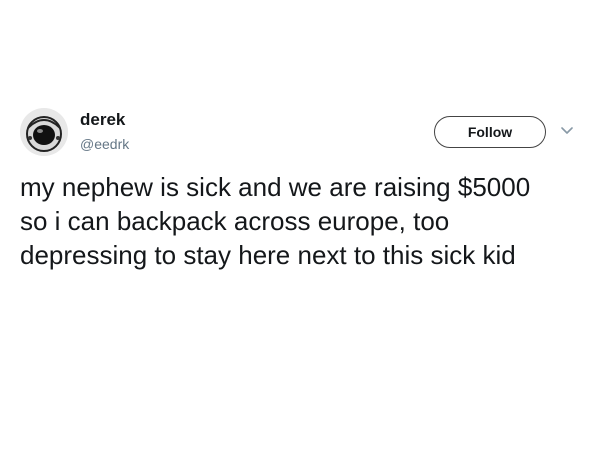 The height and width of the screenshot is (459, 600). What do you see at coordinates (490, 132) in the screenshot?
I see `follow-button: Follow` at bounding box center [490, 132].